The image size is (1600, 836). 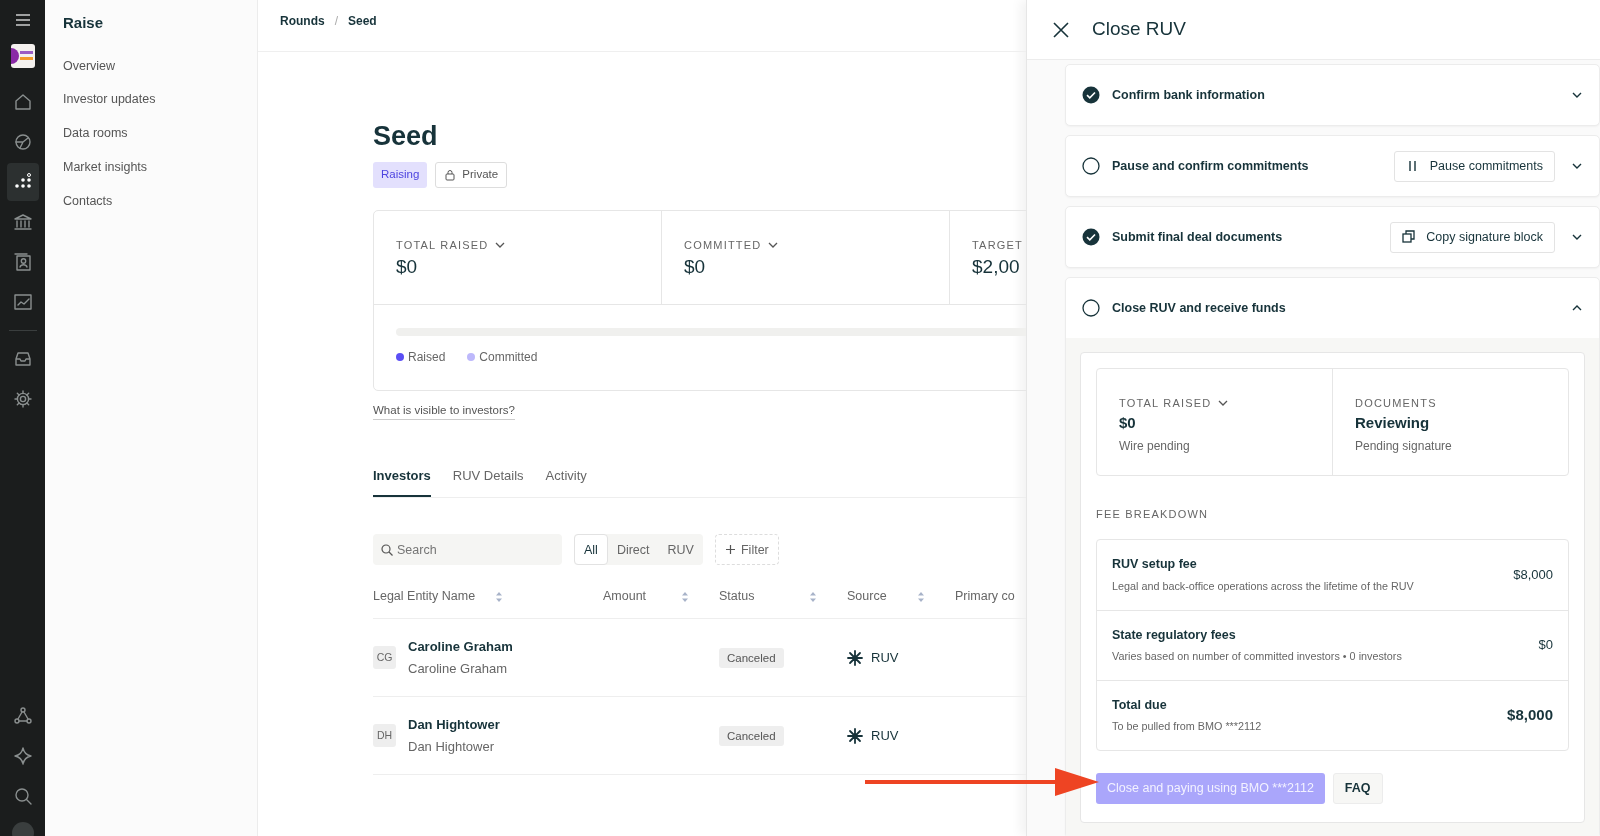 What do you see at coordinates (1155, 446) in the screenshot?
I see `summary-note: Wire pending` at bounding box center [1155, 446].